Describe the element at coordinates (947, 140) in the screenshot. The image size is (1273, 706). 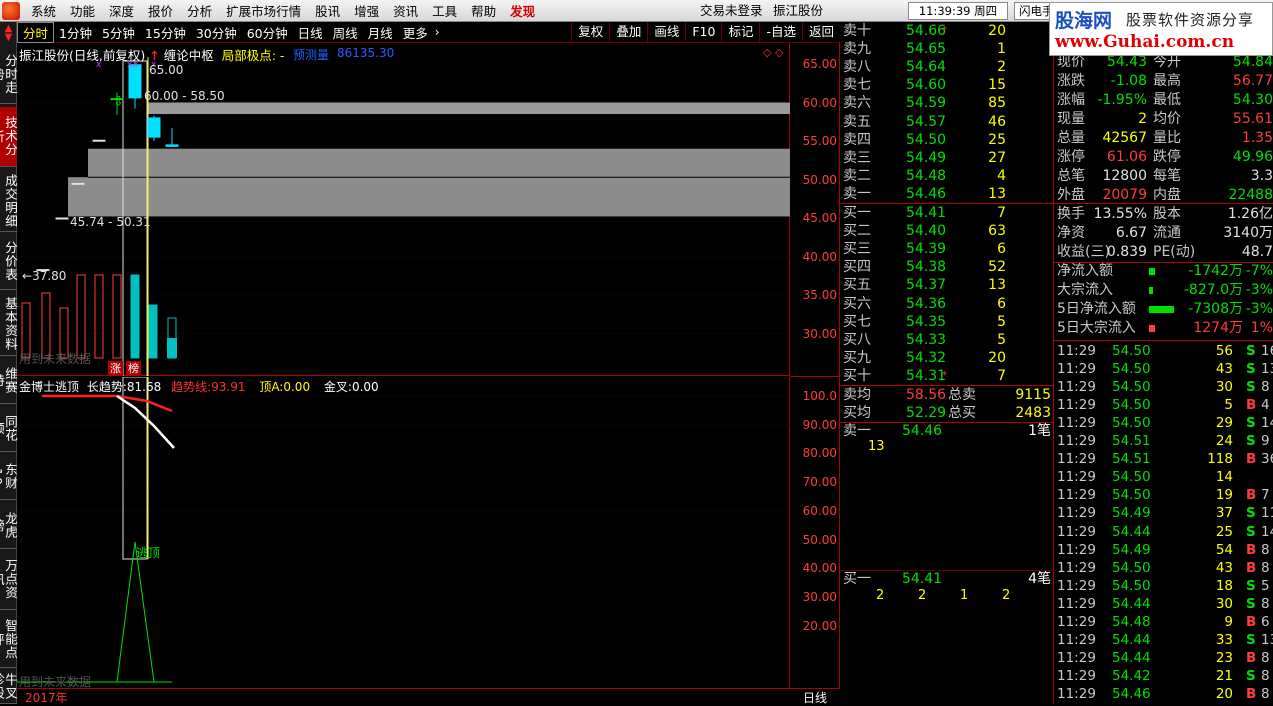
I see `sell-level-6: 卖四 54.50 25` at that location.